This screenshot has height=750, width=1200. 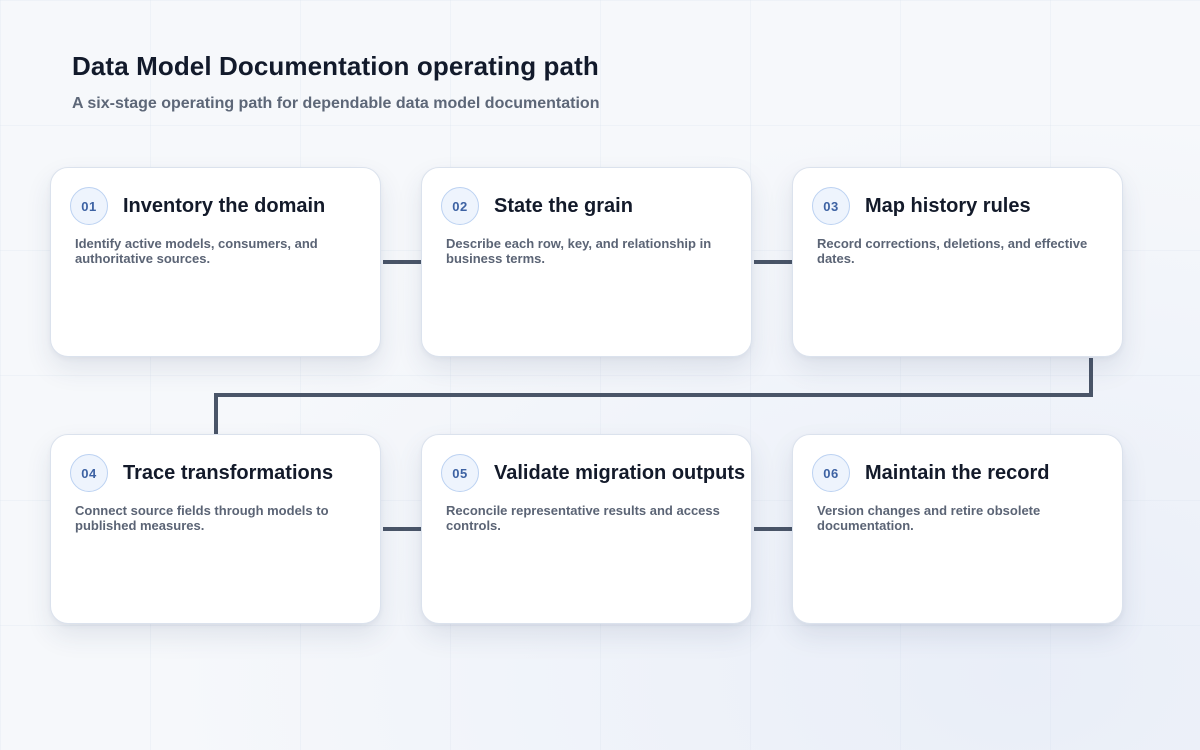 I want to click on stage-title: Validate migration outputs, so click(x=620, y=473).